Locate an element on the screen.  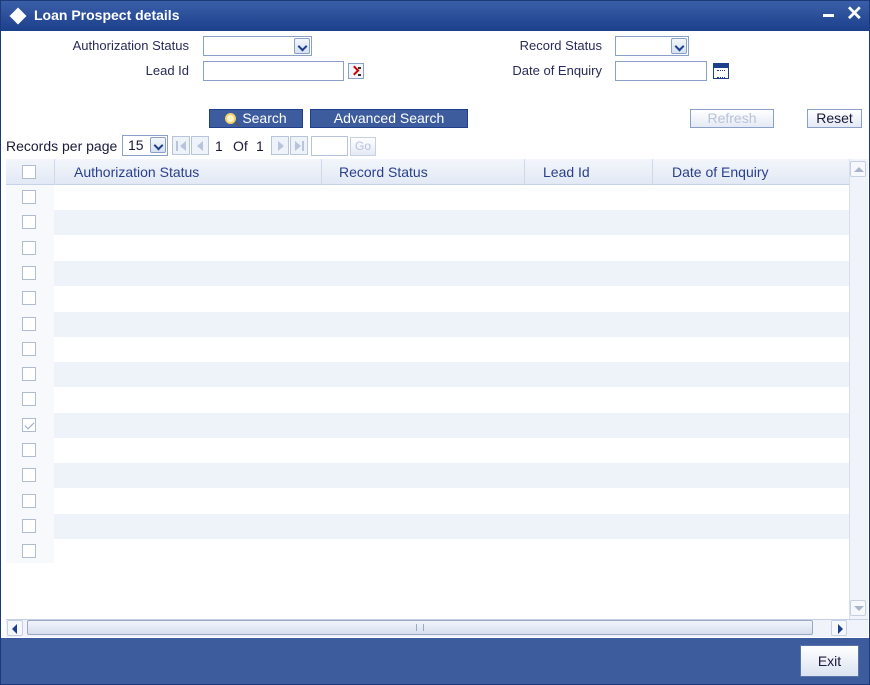
footer-bar is located at coordinates (435, 661).